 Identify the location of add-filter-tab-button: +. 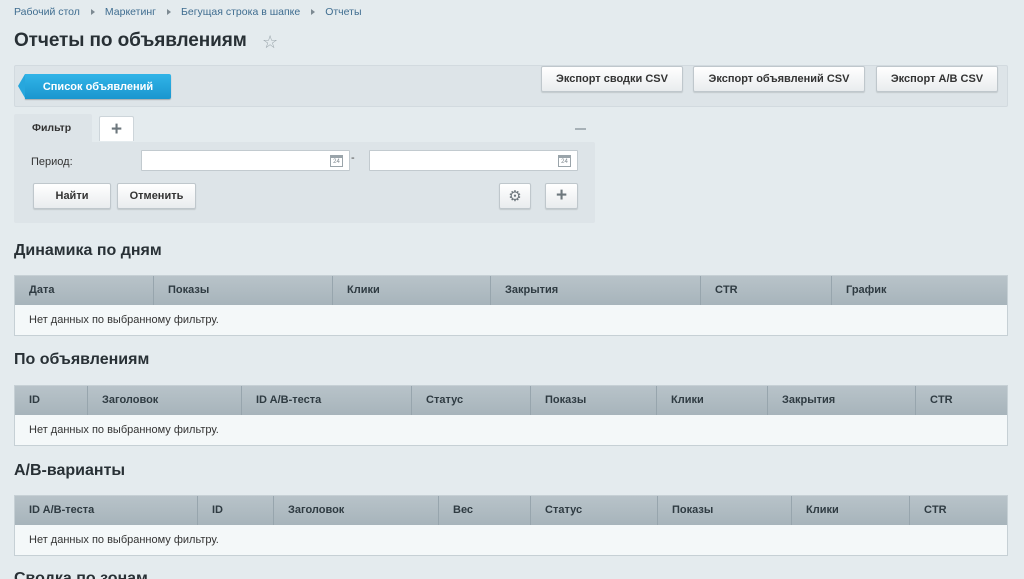
(116, 128).